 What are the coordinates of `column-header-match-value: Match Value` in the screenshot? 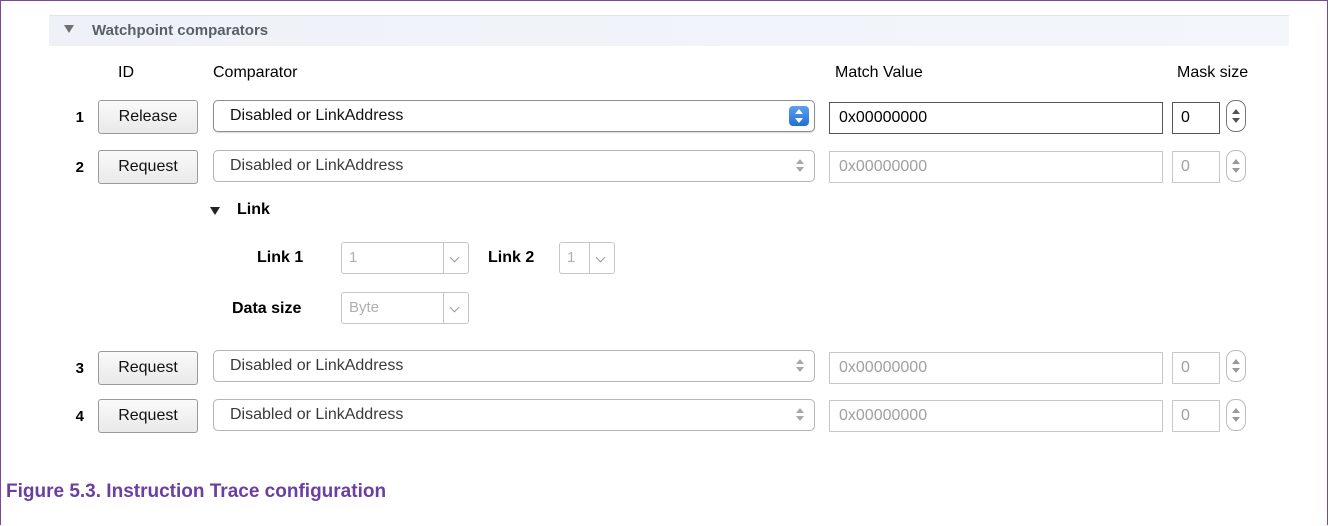 It's located at (879, 72).